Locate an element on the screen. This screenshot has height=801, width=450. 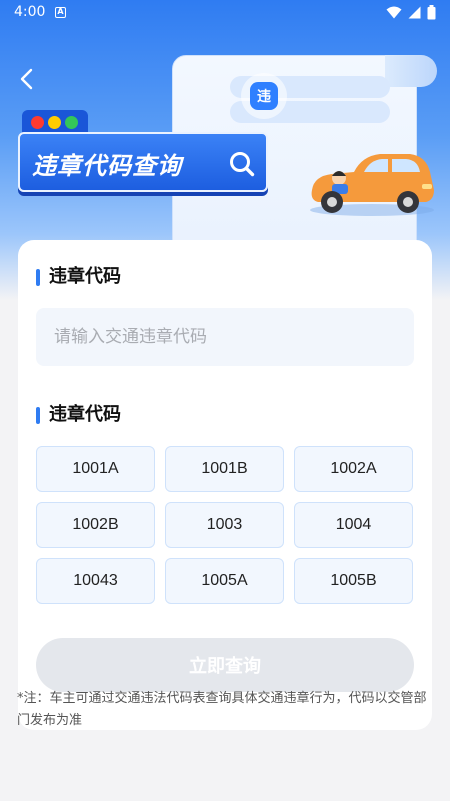
back-button is located at coordinates (27, 79).